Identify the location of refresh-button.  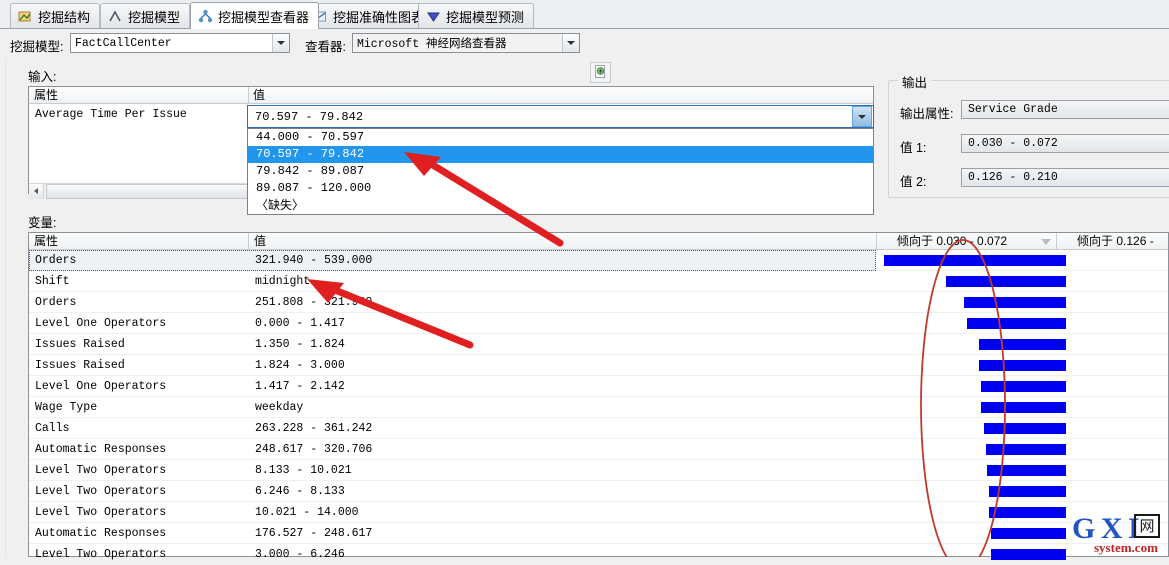
(600, 72).